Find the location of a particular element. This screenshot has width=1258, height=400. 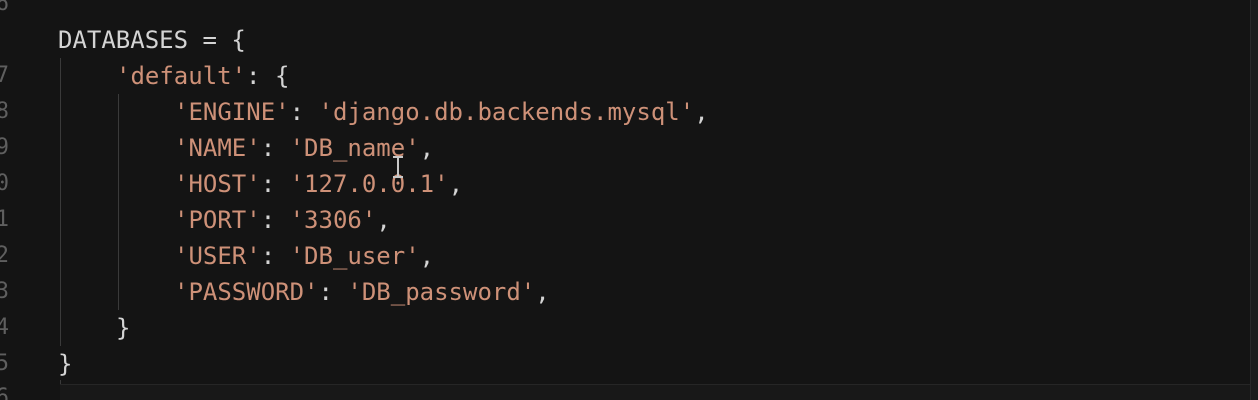

string-token: 'DB_user' is located at coordinates (354, 256).